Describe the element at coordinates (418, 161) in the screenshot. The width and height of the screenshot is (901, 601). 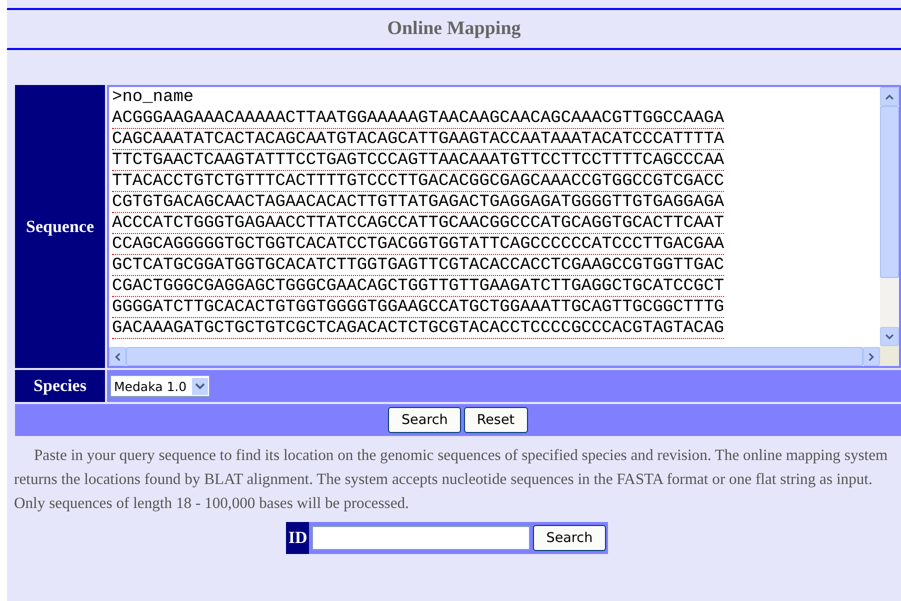
I see `sequence-line: TTCTGAACTCAAGTATTTCCTGAGTCCCAGTTAACAAATGTTCCTTCCTTTTCAGCCCAA` at that location.